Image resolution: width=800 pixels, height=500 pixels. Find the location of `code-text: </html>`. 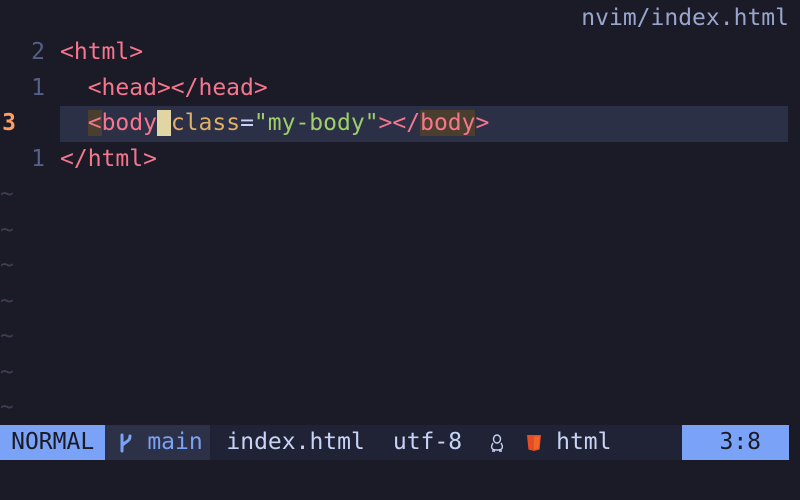

code-text: </html> is located at coordinates (108, 160).